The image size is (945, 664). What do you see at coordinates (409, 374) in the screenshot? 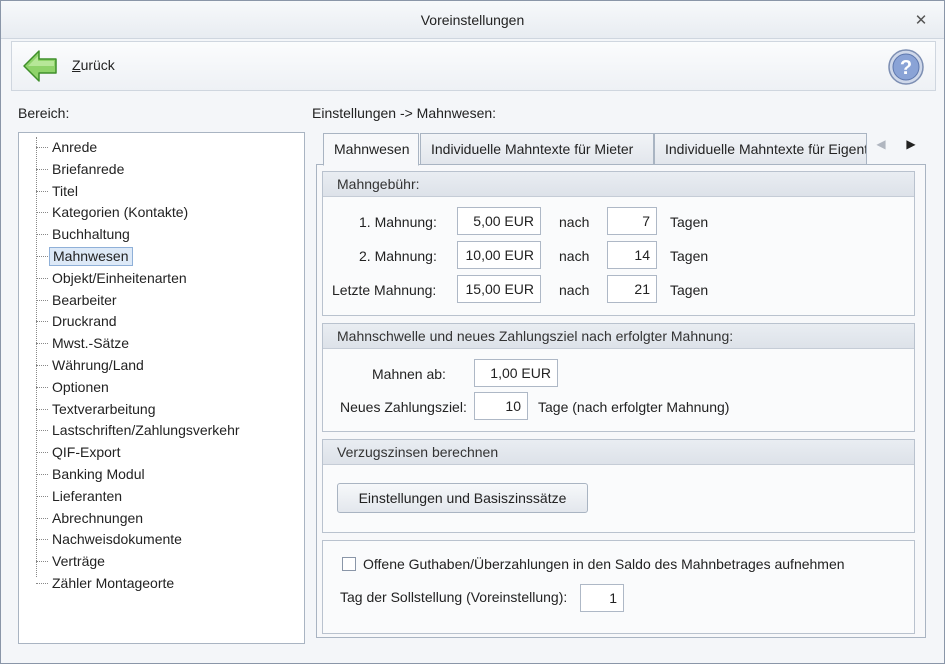
I see `mahnen-ab-label: Mahnen ab:` at bounding box center [409, 374].